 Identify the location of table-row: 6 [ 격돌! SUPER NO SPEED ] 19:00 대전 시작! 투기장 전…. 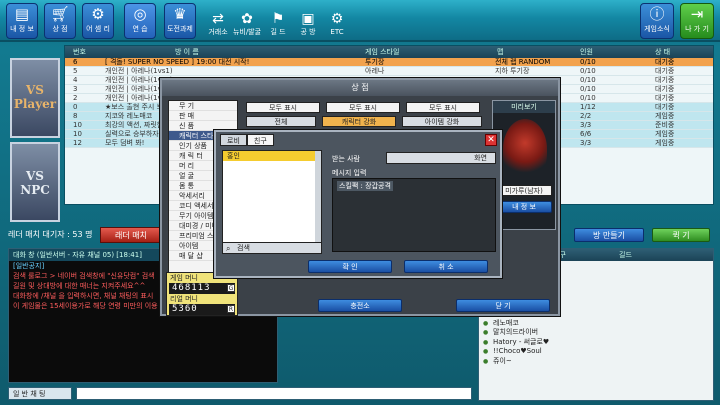
(389, 62).